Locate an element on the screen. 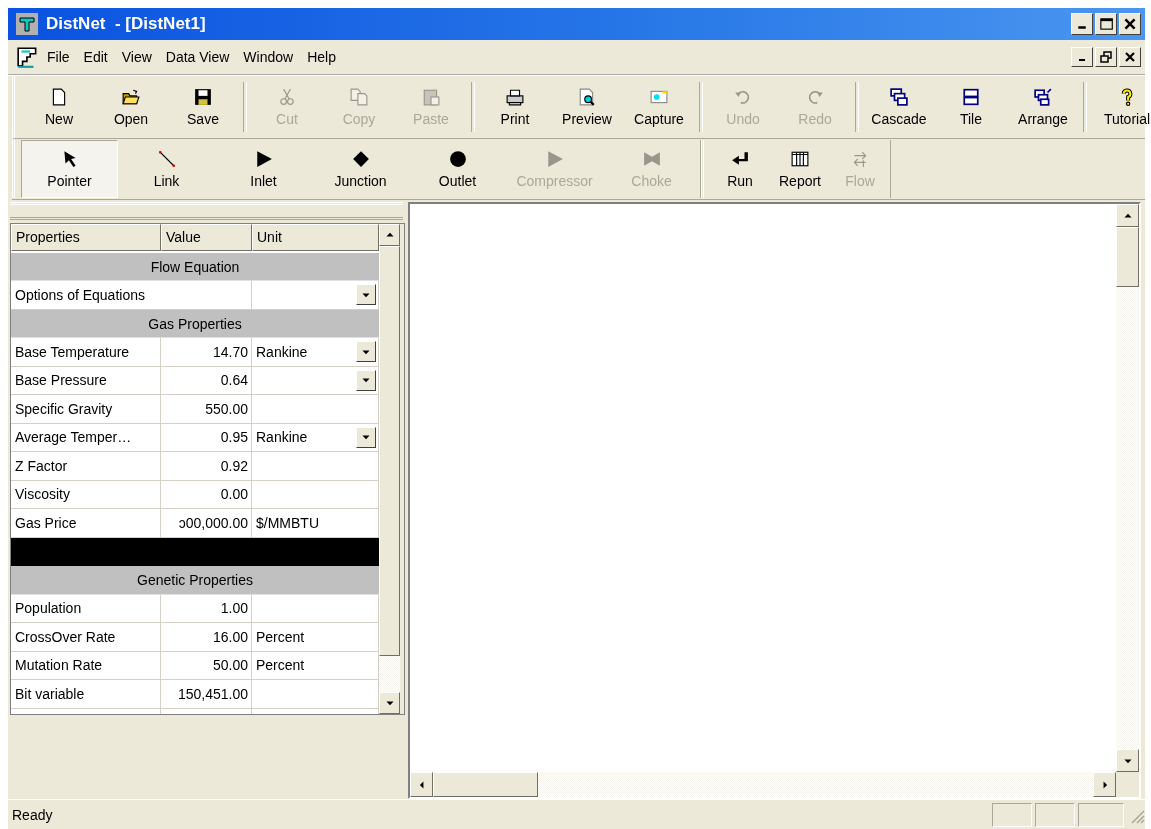  property-name: Gas Price is located at coordinates (86, 523).